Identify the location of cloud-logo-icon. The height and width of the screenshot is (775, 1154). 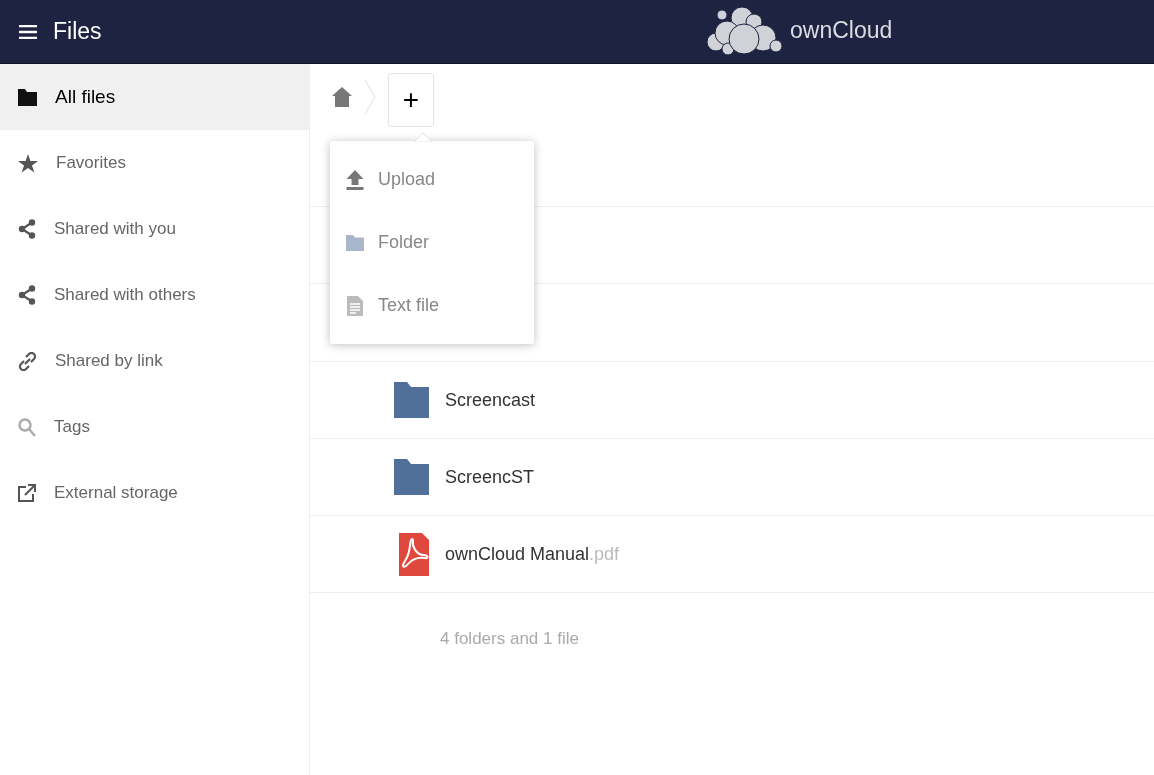
(744, 30).